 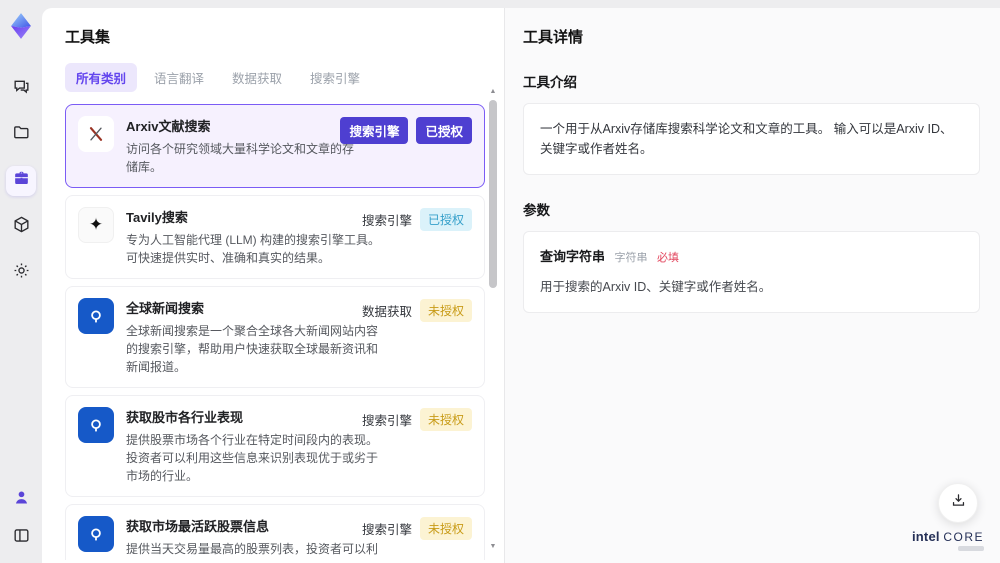 What do you see at coordinates (165, 308) in the screenshot?
I see `tool-title: 全球新闻搜索` at bounding box center [165, 308].